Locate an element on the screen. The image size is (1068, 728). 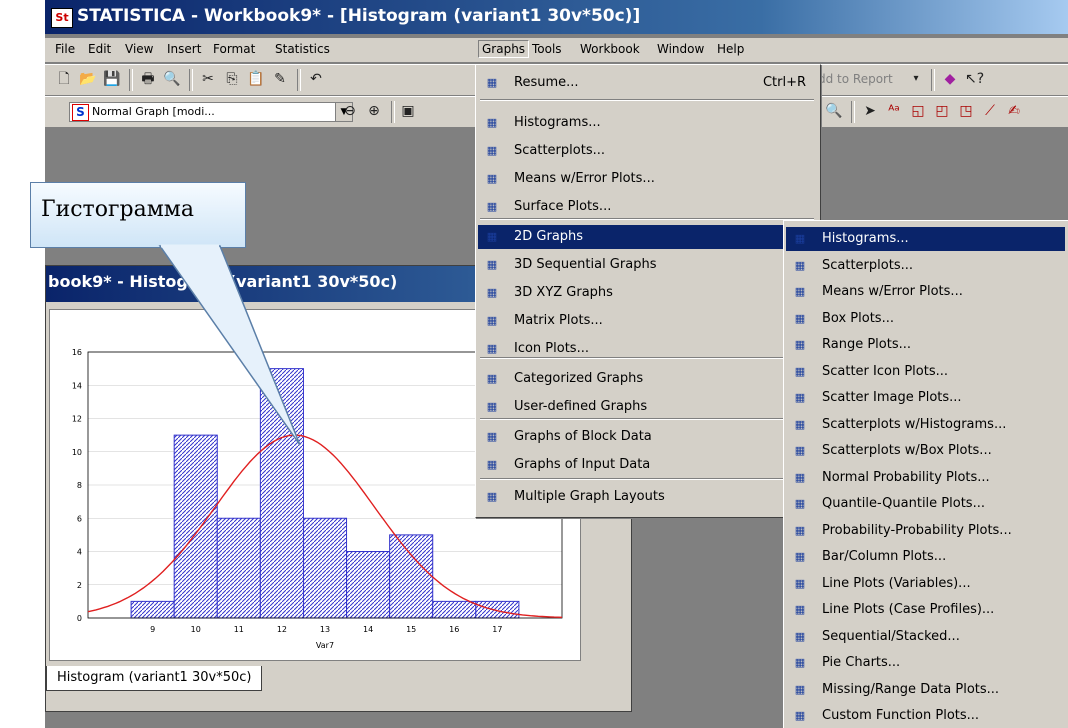
callout-arrow is located at coordinates (229, 345).